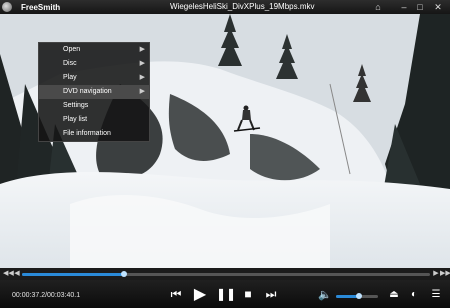 This screenshot has width=450, height=308. I want to click on seek-row: ◀◀ ◀ ▶ ▶▶, so click(225, 274).